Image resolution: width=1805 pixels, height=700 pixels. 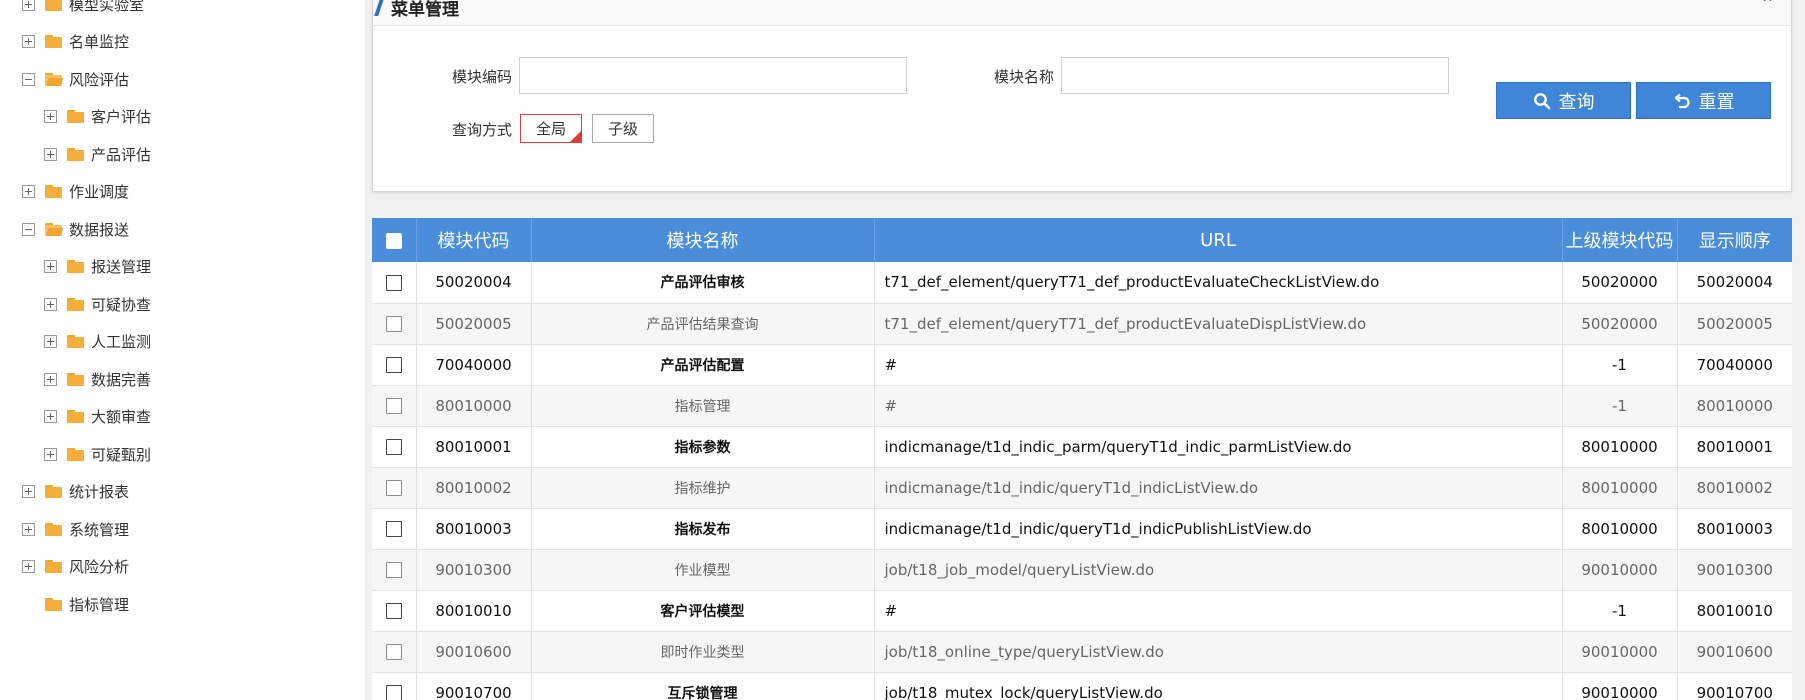 What do you see at coordinates (99, 79) in the screenshot?
I see `sidebar-item-label: 风险评估` at bounding box center [99, 79].